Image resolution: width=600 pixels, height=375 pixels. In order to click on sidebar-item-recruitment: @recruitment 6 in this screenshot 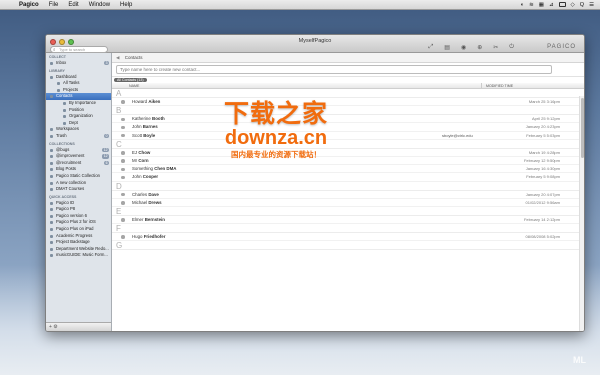, I will do `click(78, 163)`.